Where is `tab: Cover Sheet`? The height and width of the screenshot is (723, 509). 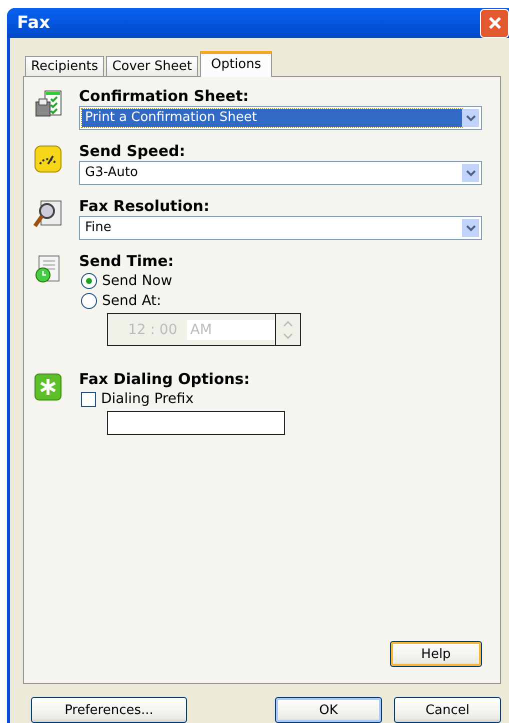 tab: Cover Sheet is located at coordinates (152, 66).